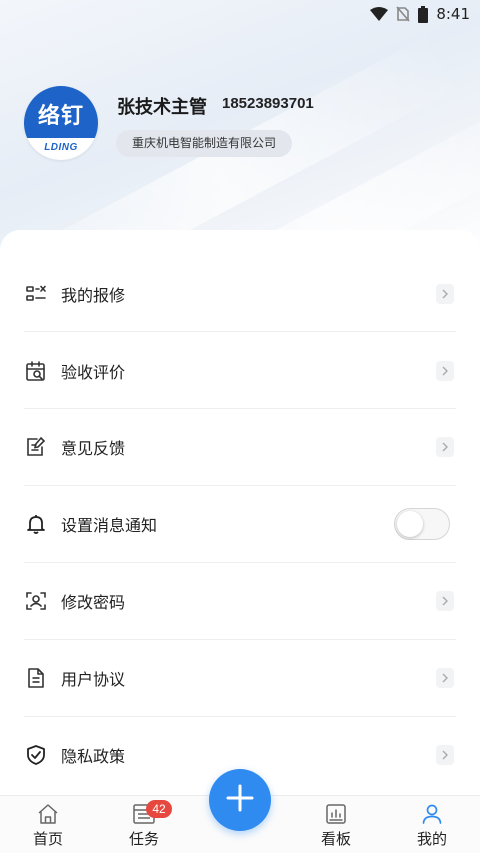 The image size is (480, 853). What do you see at coordinates (431, 839) in the screenshot?
I see `tab-label: 我的` at bounding box center [431, 839].